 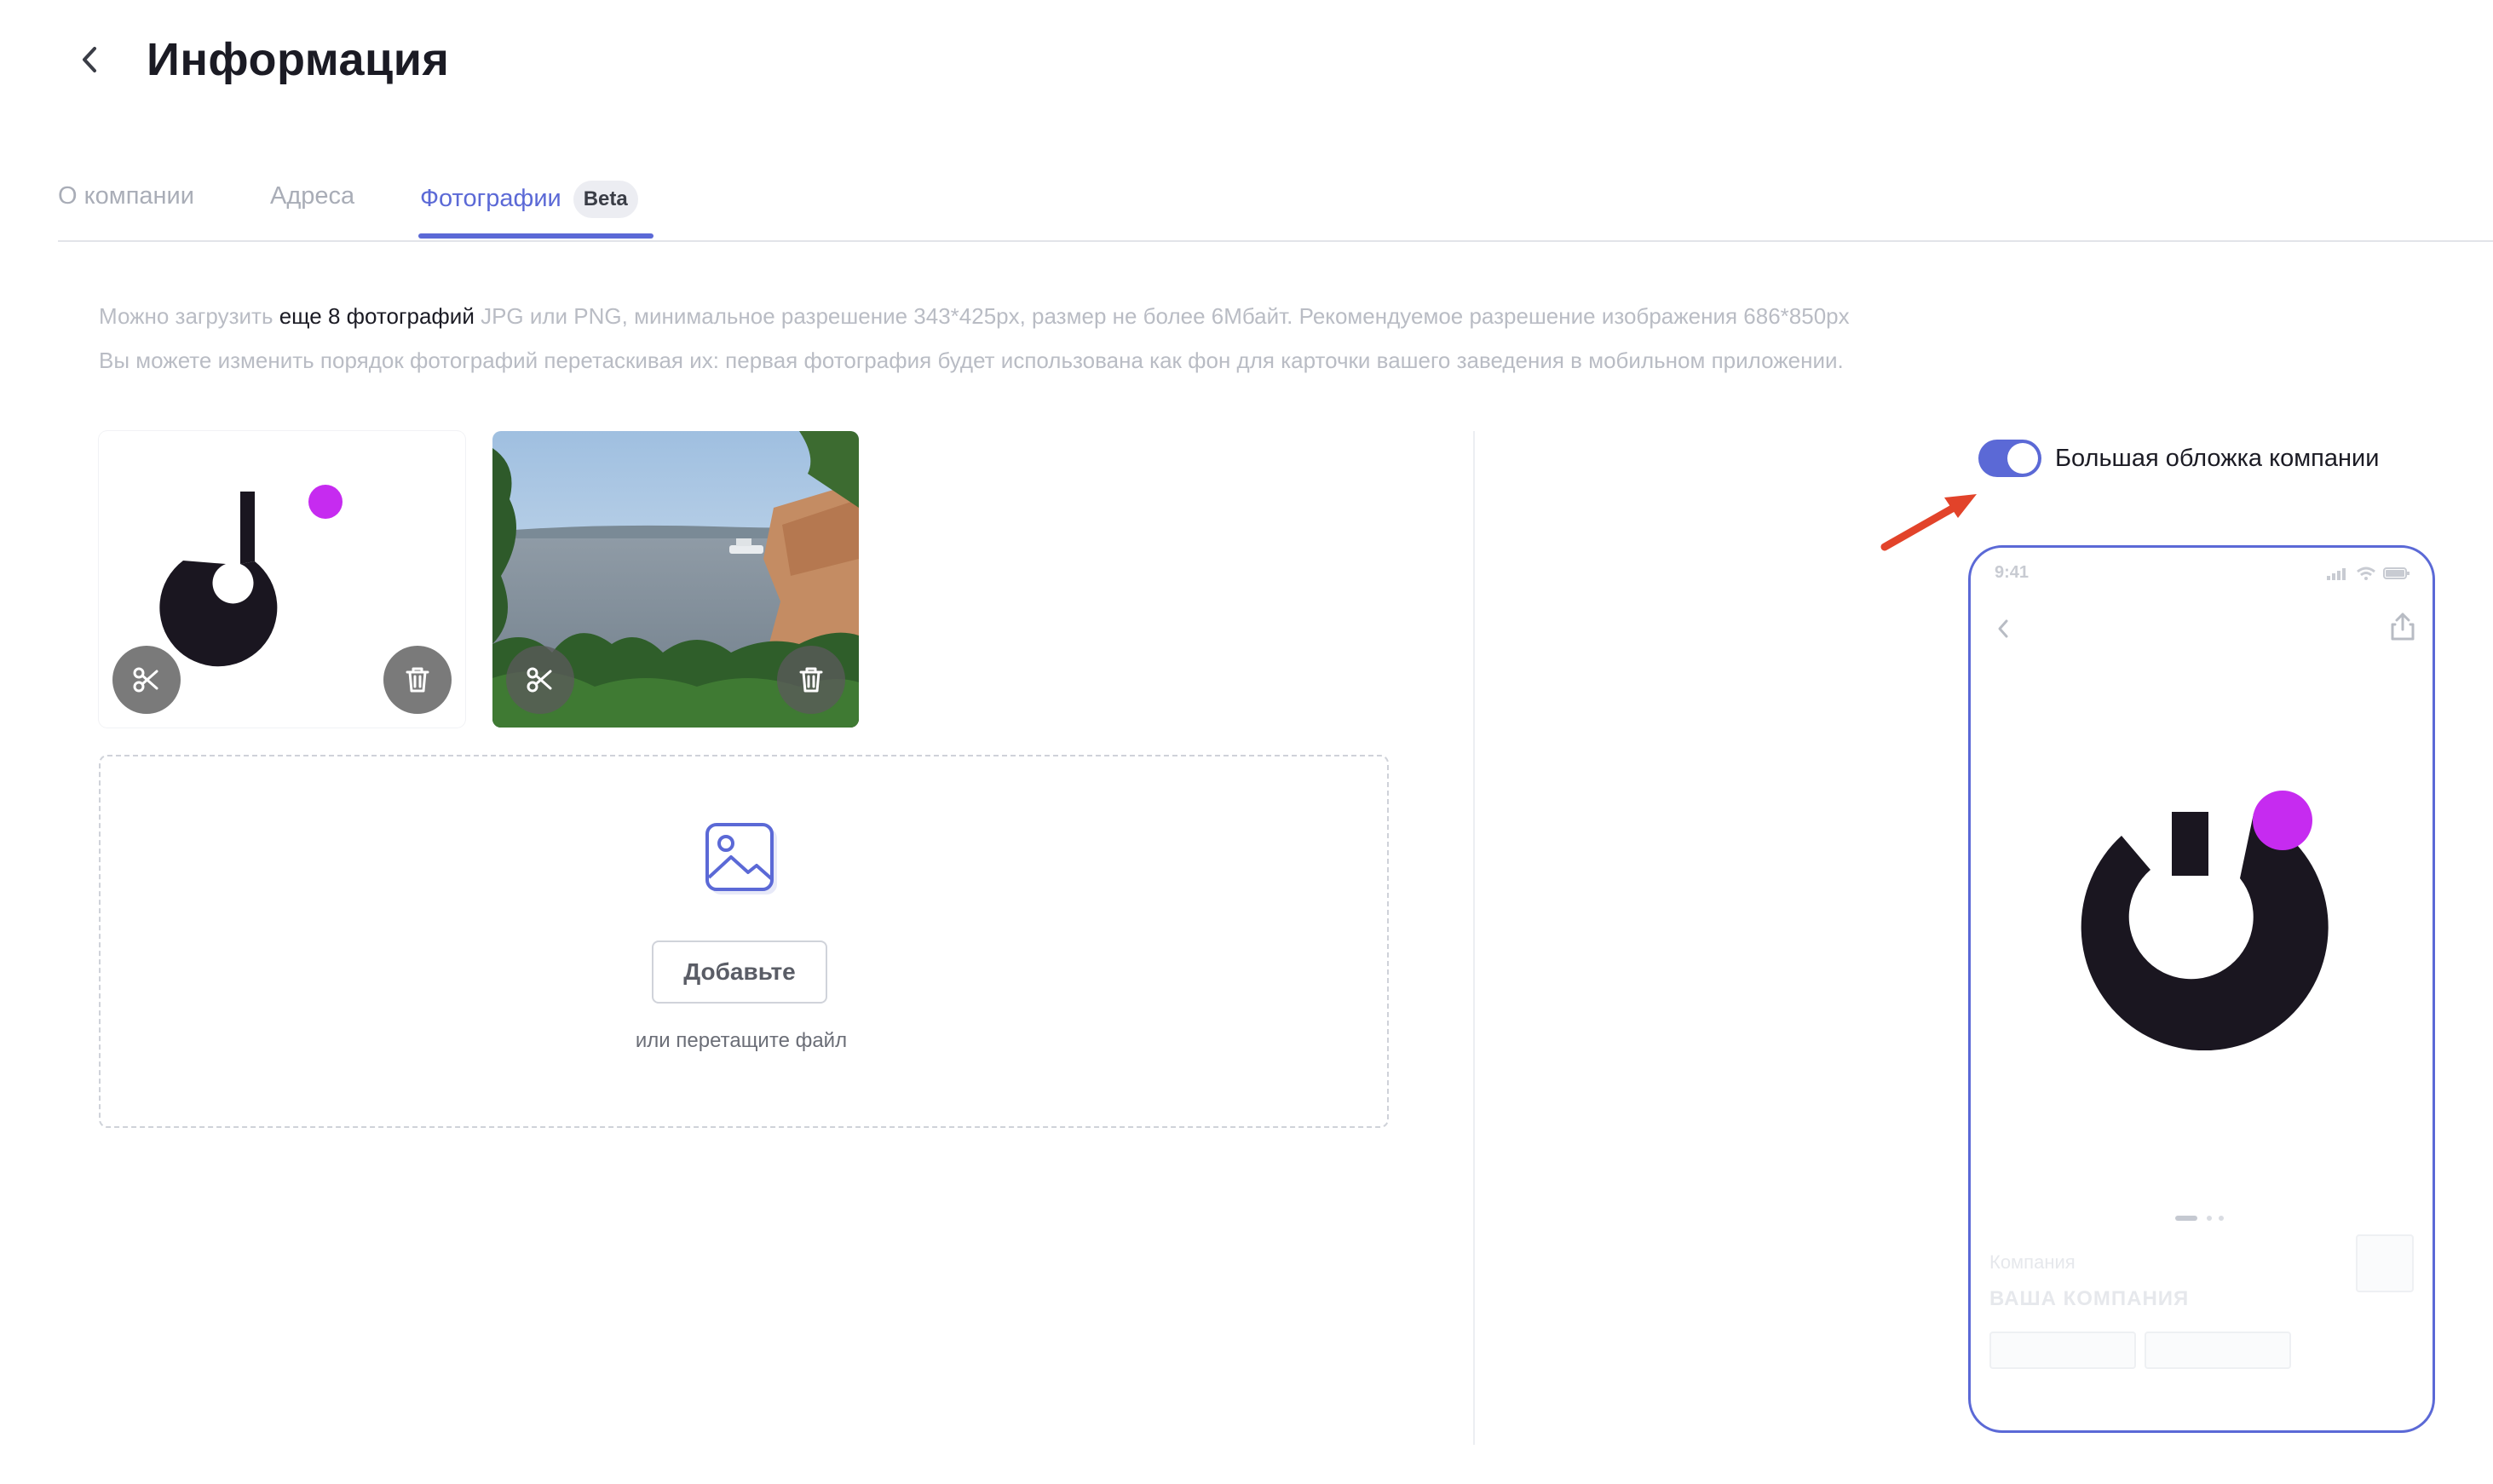 I want to click on carousel-dots, so click(x=2199, y=1218).